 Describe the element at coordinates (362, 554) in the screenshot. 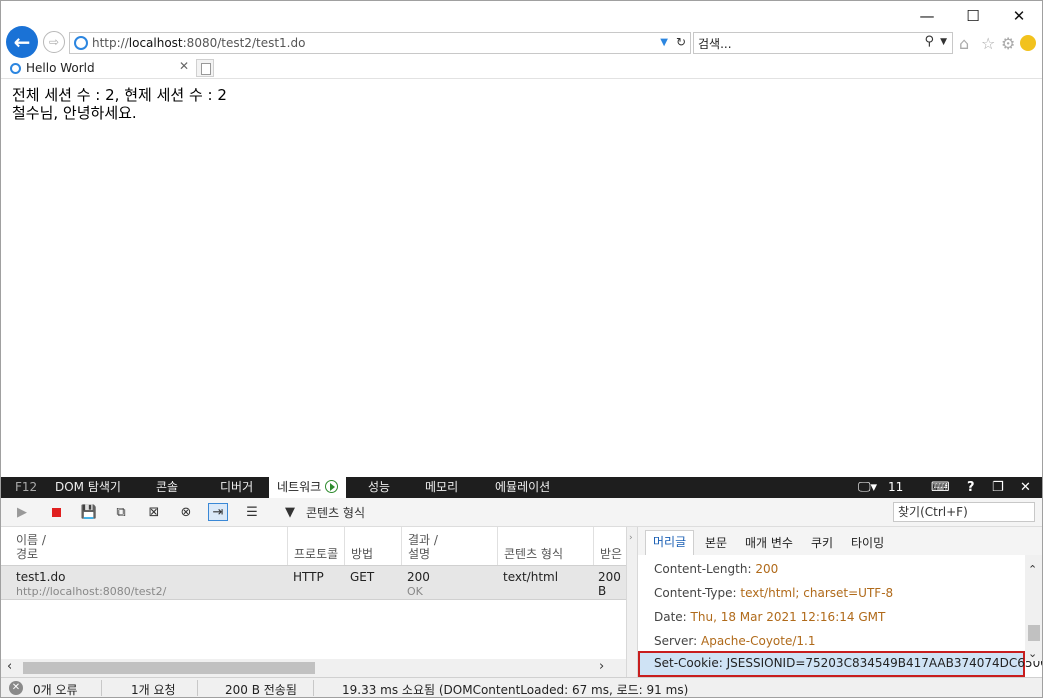

I see `column-method-label: 방법` at that location.